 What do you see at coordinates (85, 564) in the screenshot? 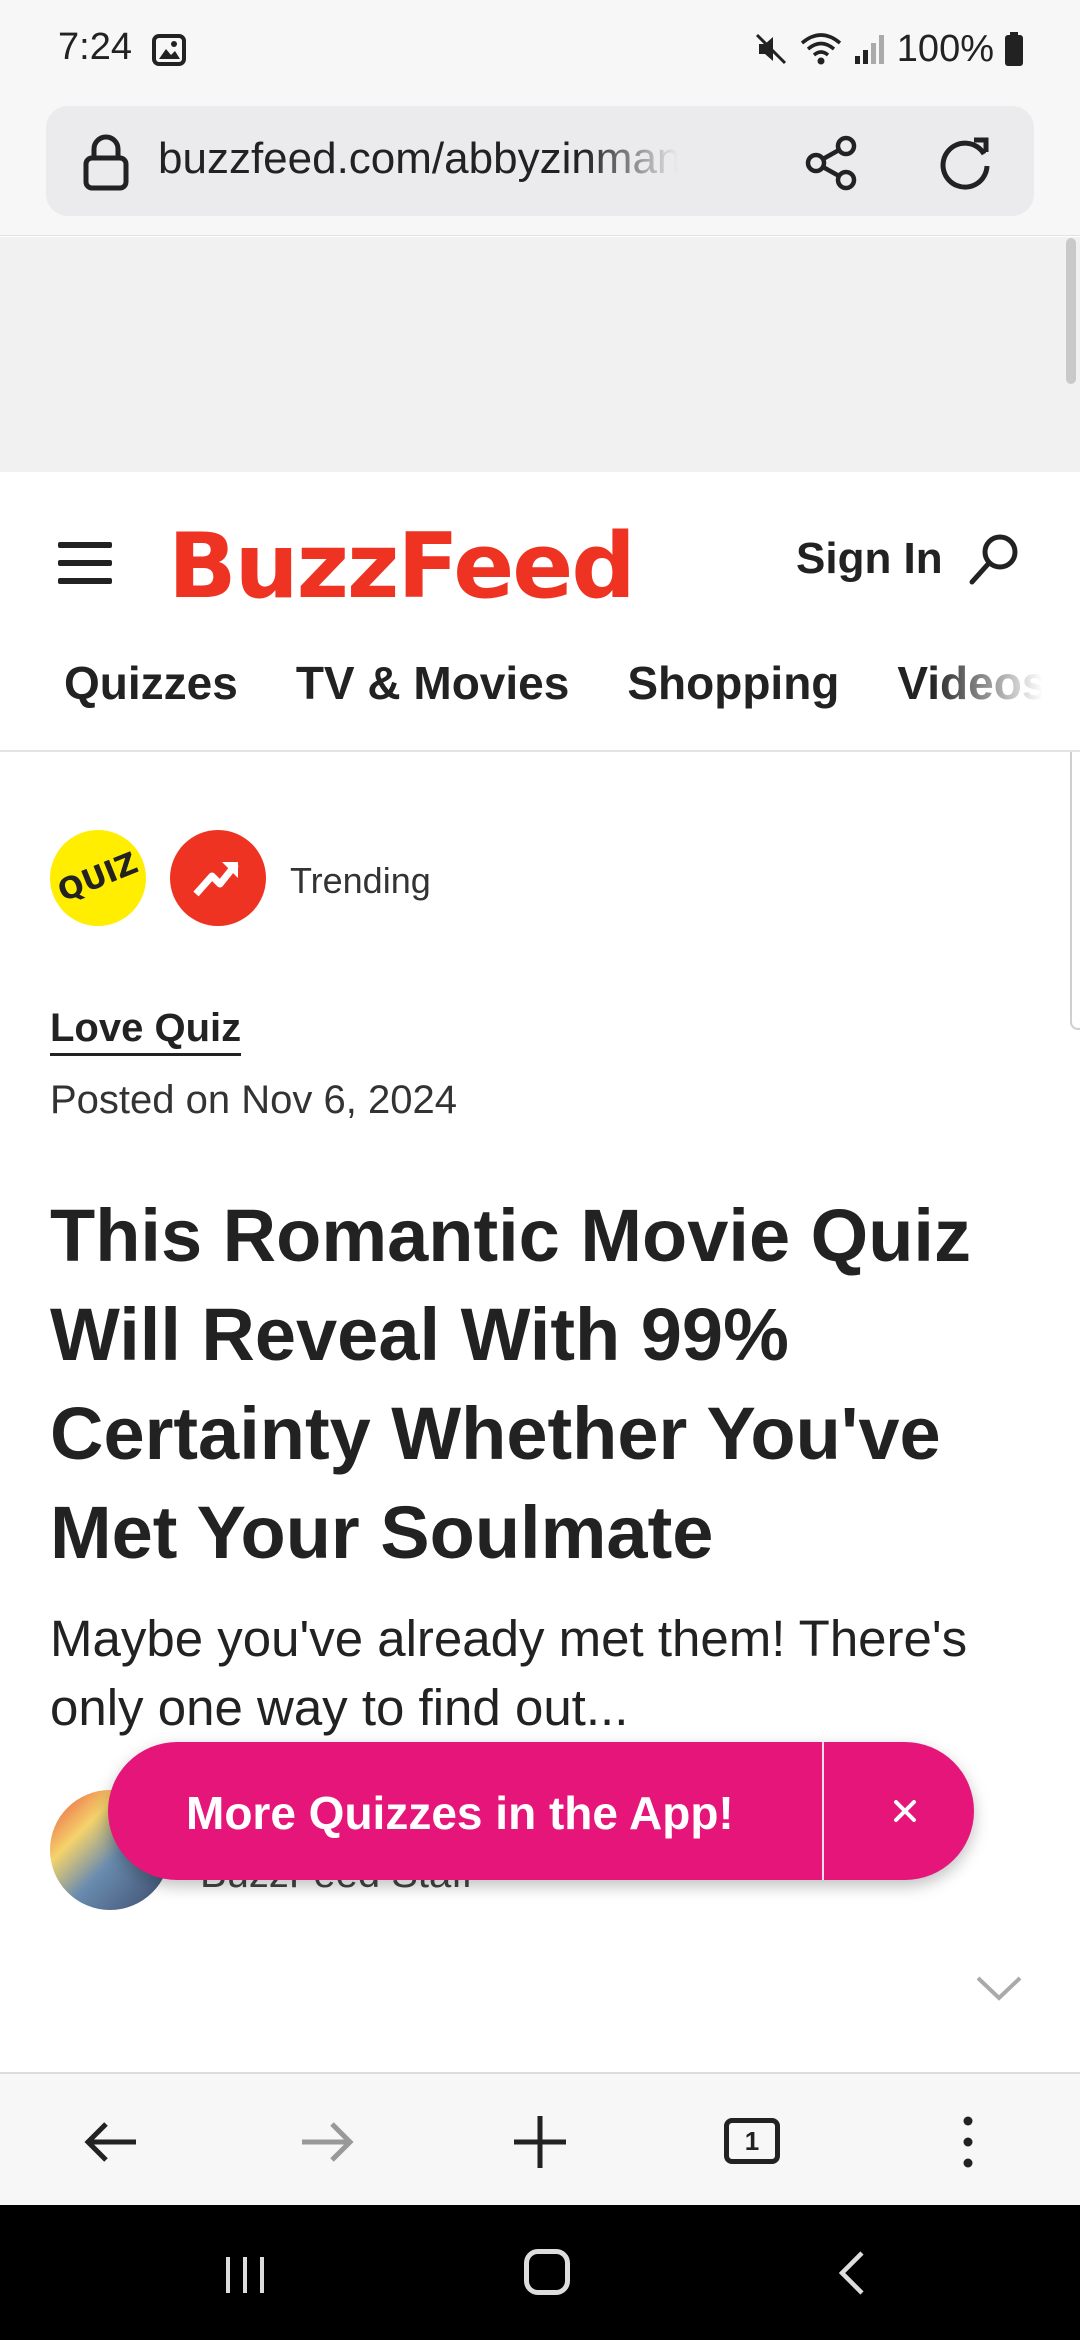
I see `hamburger-menu-icon` at bounding box center [85, 564].